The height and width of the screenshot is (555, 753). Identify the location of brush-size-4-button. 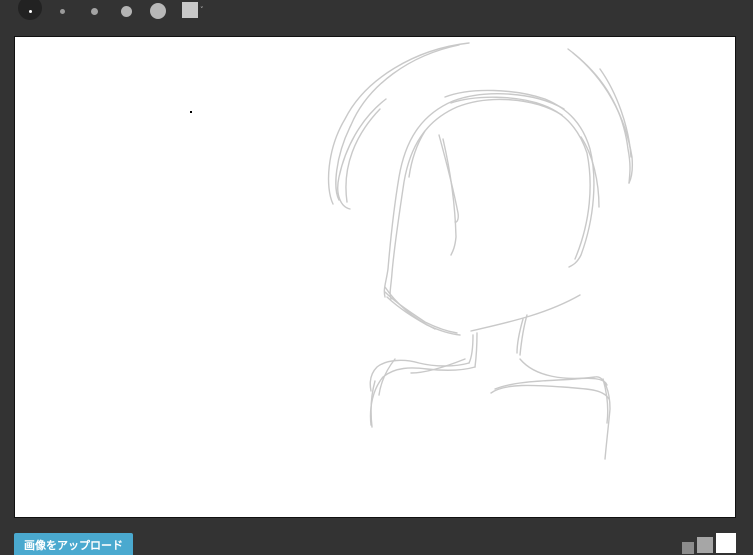
(126, 11).